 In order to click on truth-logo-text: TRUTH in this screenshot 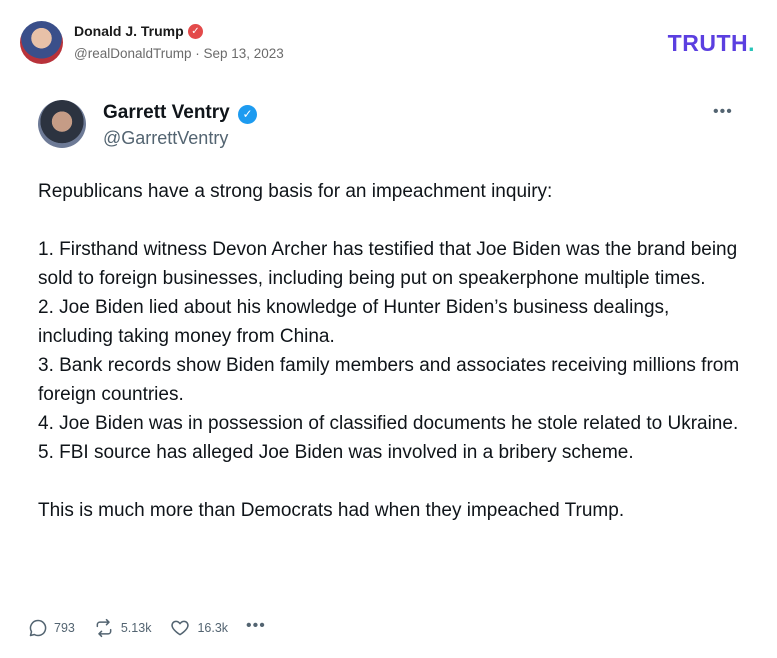, I will do `click(708, 43)`.